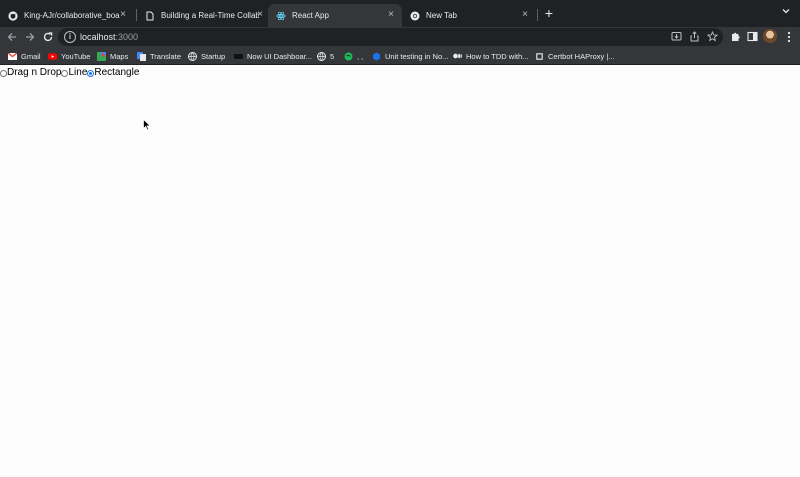 The width and height of the screenshot is (800, 477). What do you see at coordinates (31, 56) in the screenshot?
I see `bookmark-label: Gmail` at bounding box center [31, 56].